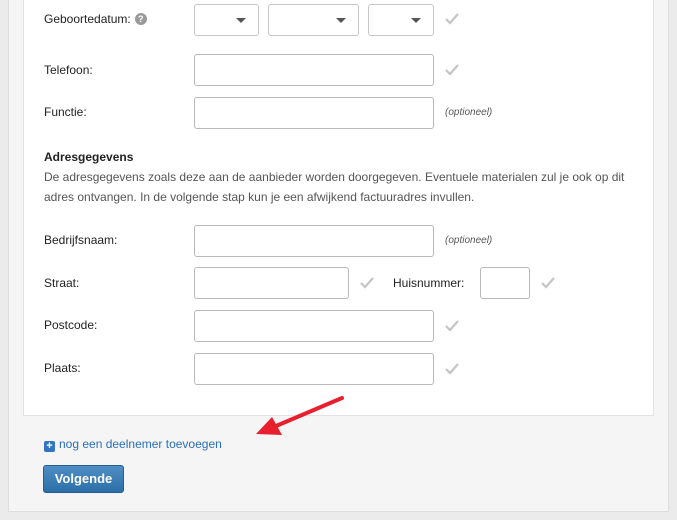 The width and height of the screenshot is (677, 520). What do you see at coordinates (62, 368) in the screenshot?
I see `city-label: Plaats:` at bounding box center [62, 368].